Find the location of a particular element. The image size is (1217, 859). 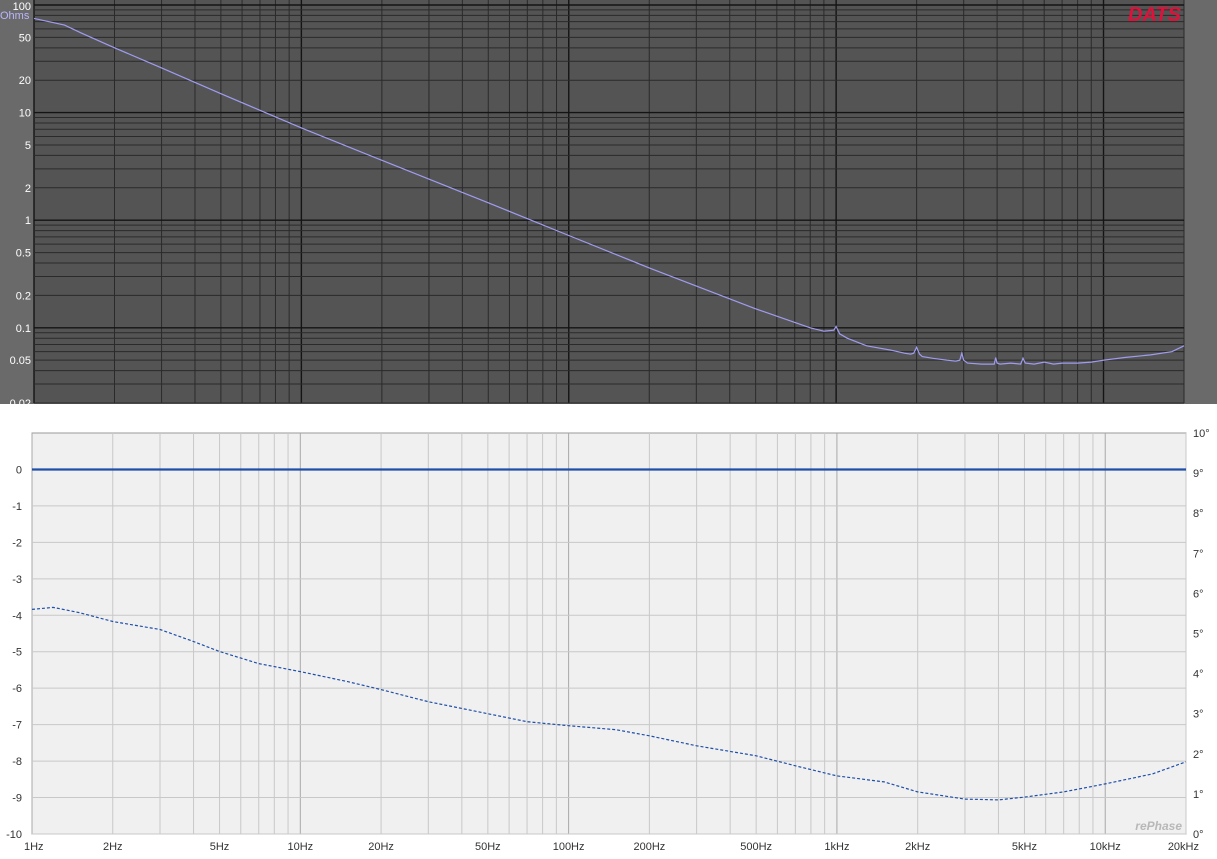

impedance-y-tick-label: 0.02 is located at coordinates (20, 404).